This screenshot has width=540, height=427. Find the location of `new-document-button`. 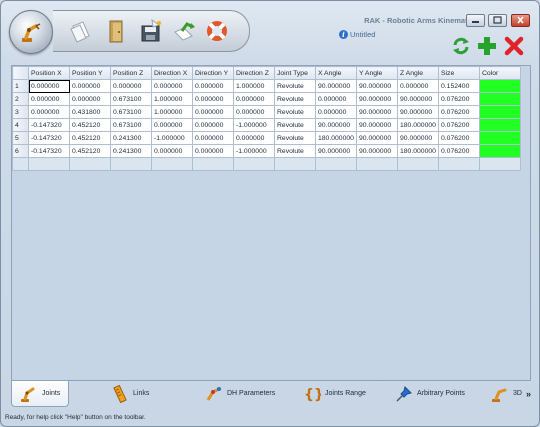

new-document-button is located at coordinates (81, 31).